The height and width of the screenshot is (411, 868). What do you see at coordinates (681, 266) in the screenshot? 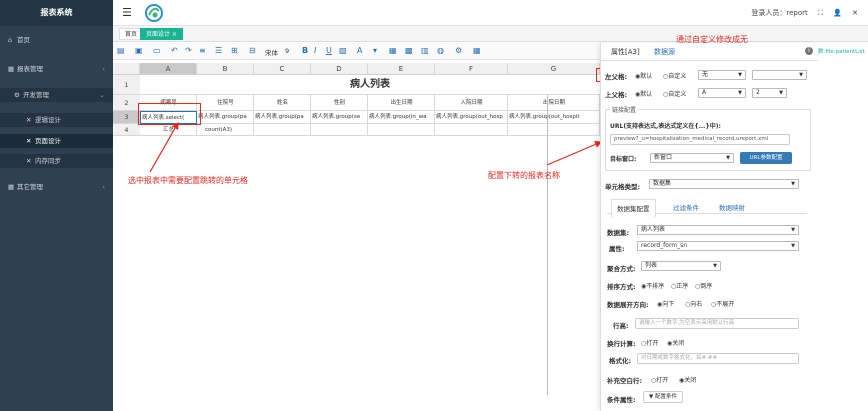
I see `aggregate-select: 列表 ▼` at bounding box center [681, 266].